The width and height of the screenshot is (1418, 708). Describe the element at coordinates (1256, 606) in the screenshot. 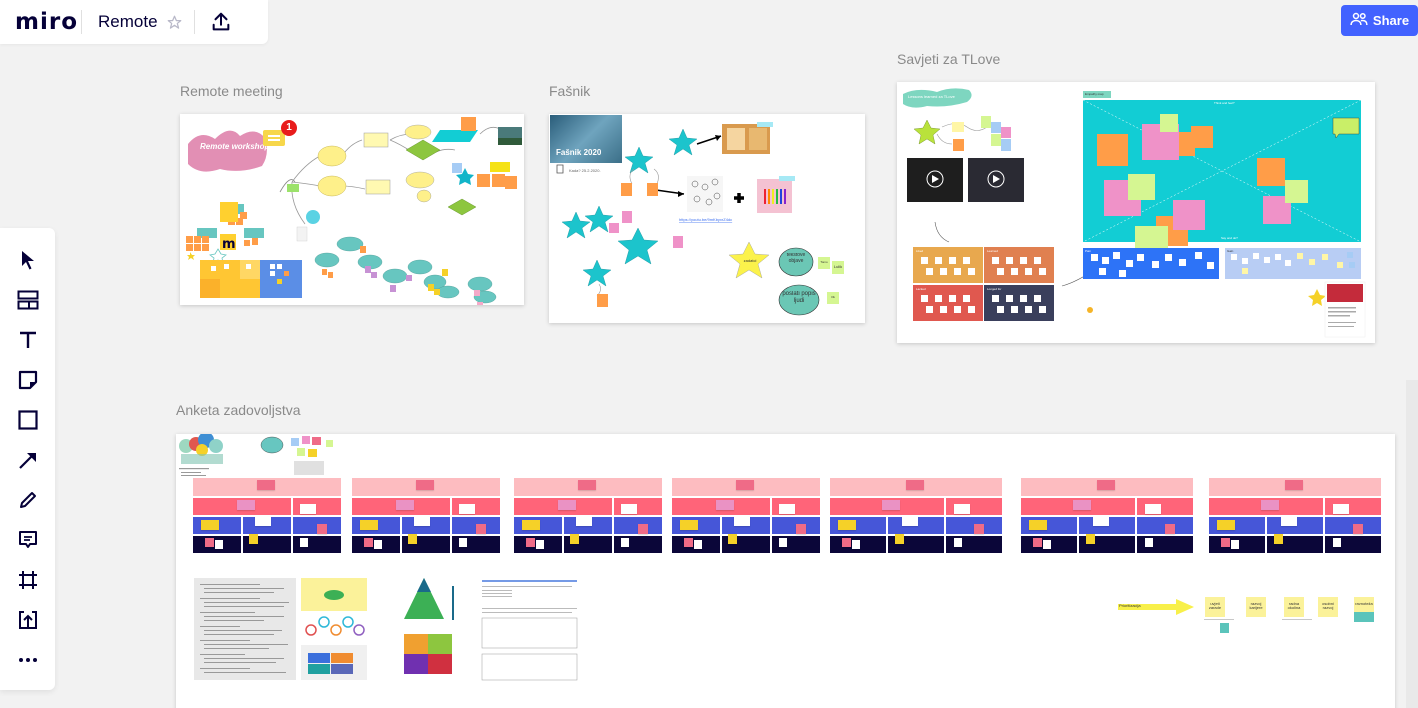

I see `priority-sticky: razvoj karijere` at that location.